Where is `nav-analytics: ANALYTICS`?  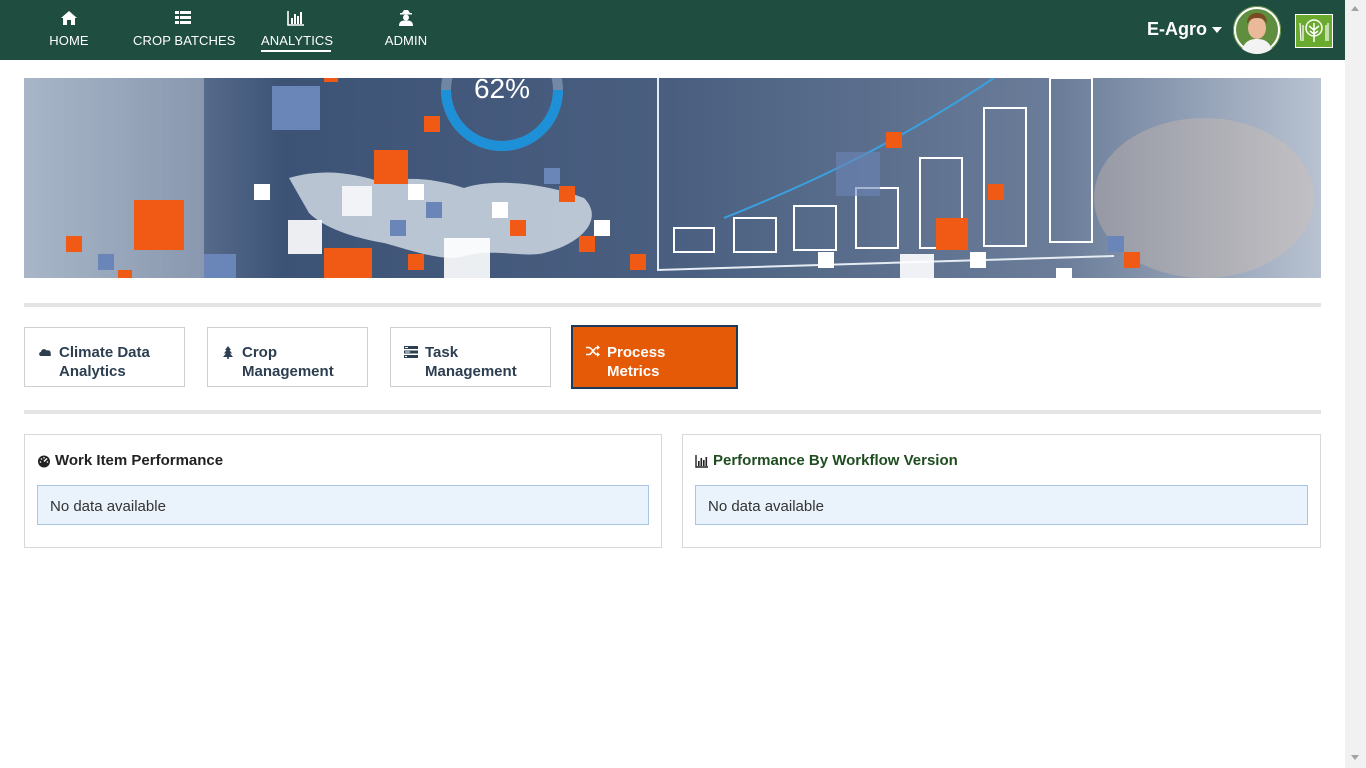
nav-analytics: ANALYTICS is located at coordinates (297, 30).